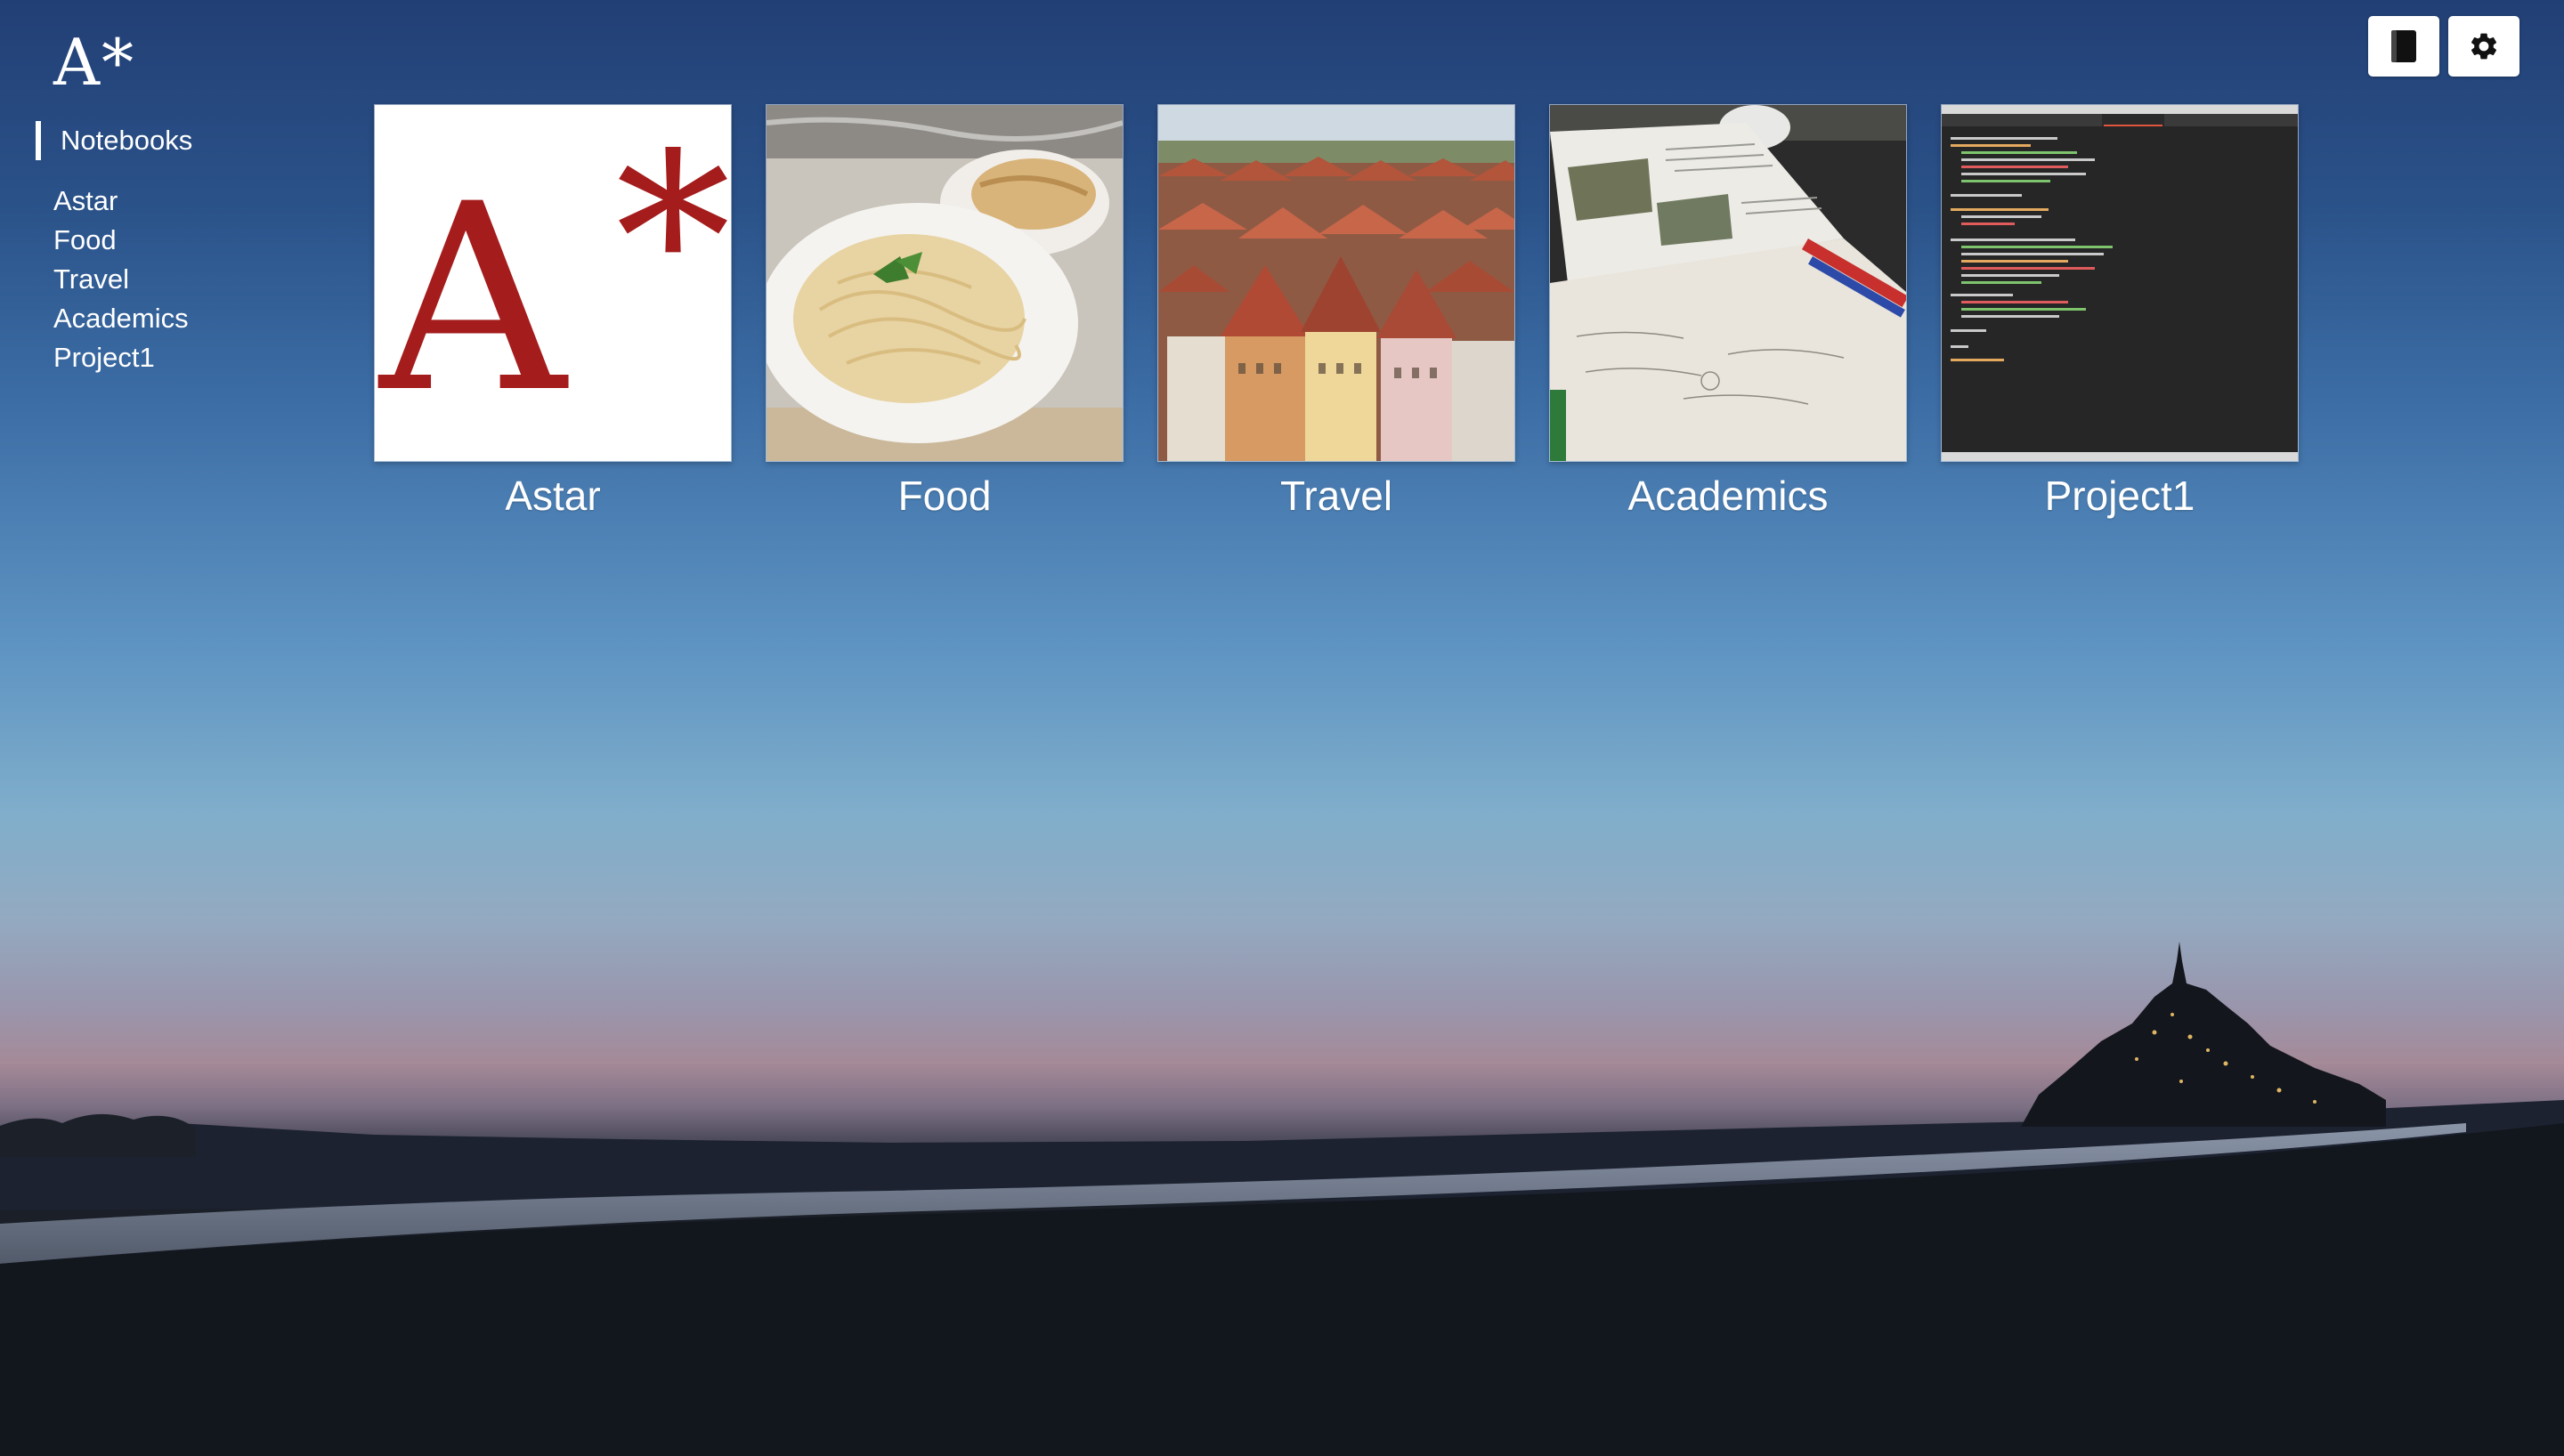  What do you see at coordinates (1728, 495) in the screenshot?
I see `notebook-label-academics: Academics` at bounding box center [1728, 495].